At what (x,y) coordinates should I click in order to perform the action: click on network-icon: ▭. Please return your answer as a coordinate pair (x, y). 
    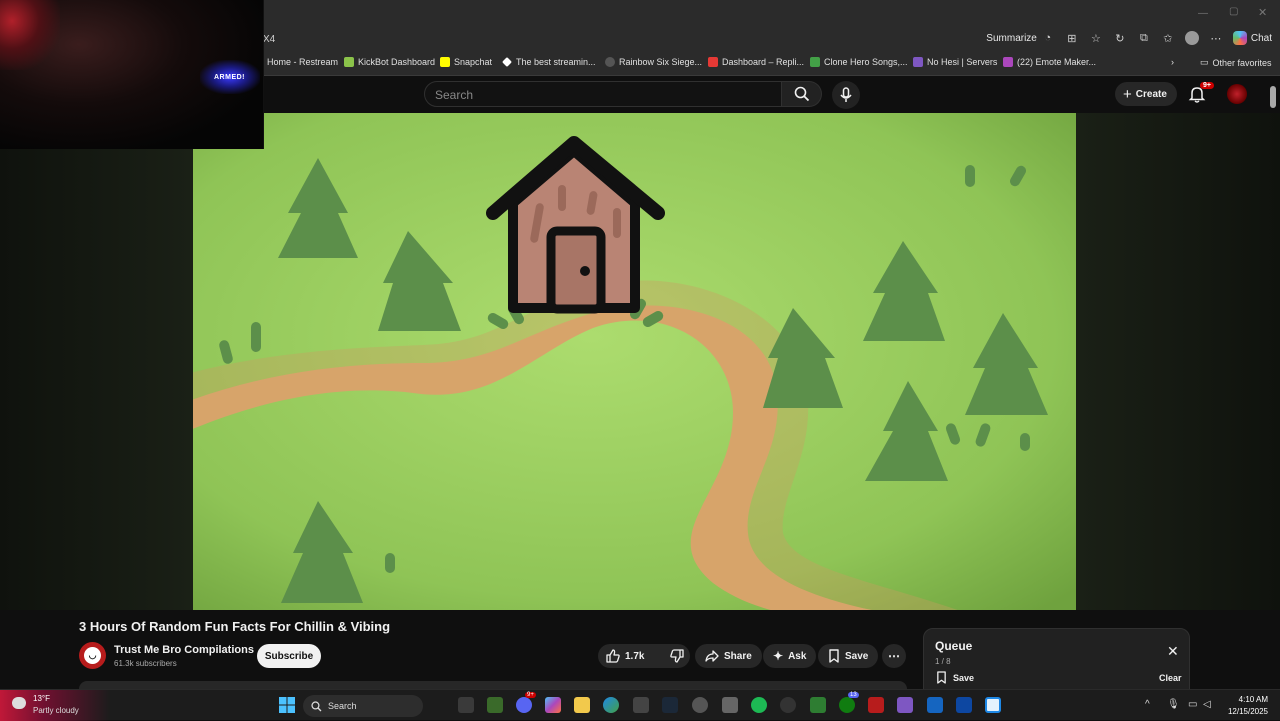
    Looking at the image, I should click on (1192, 704).